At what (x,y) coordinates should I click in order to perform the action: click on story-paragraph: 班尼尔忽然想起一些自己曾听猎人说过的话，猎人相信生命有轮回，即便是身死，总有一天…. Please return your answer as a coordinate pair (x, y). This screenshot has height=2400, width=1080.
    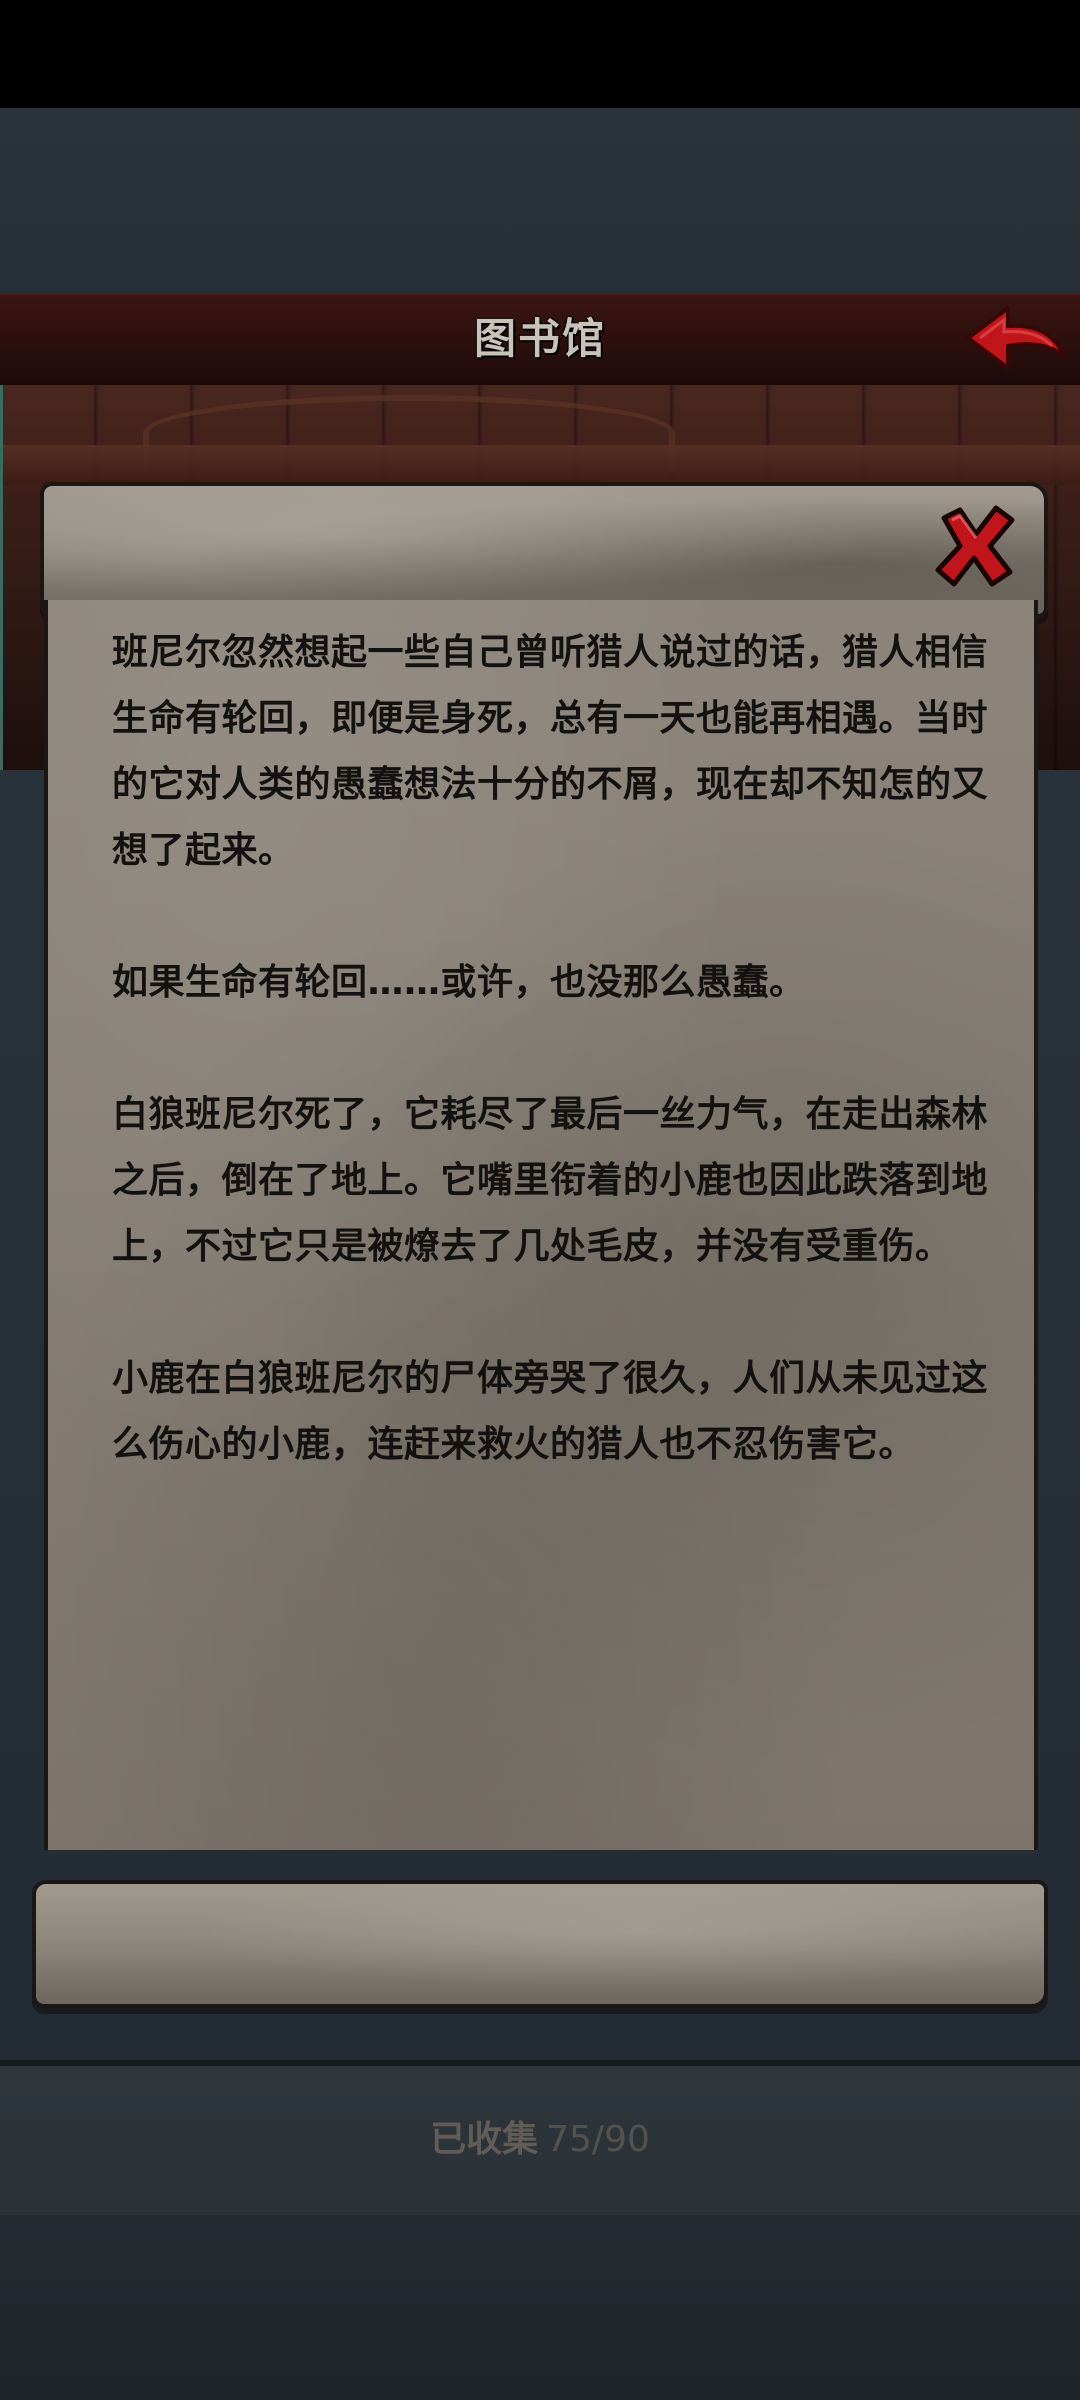
    Looking at the image, I should click on (550, 751).